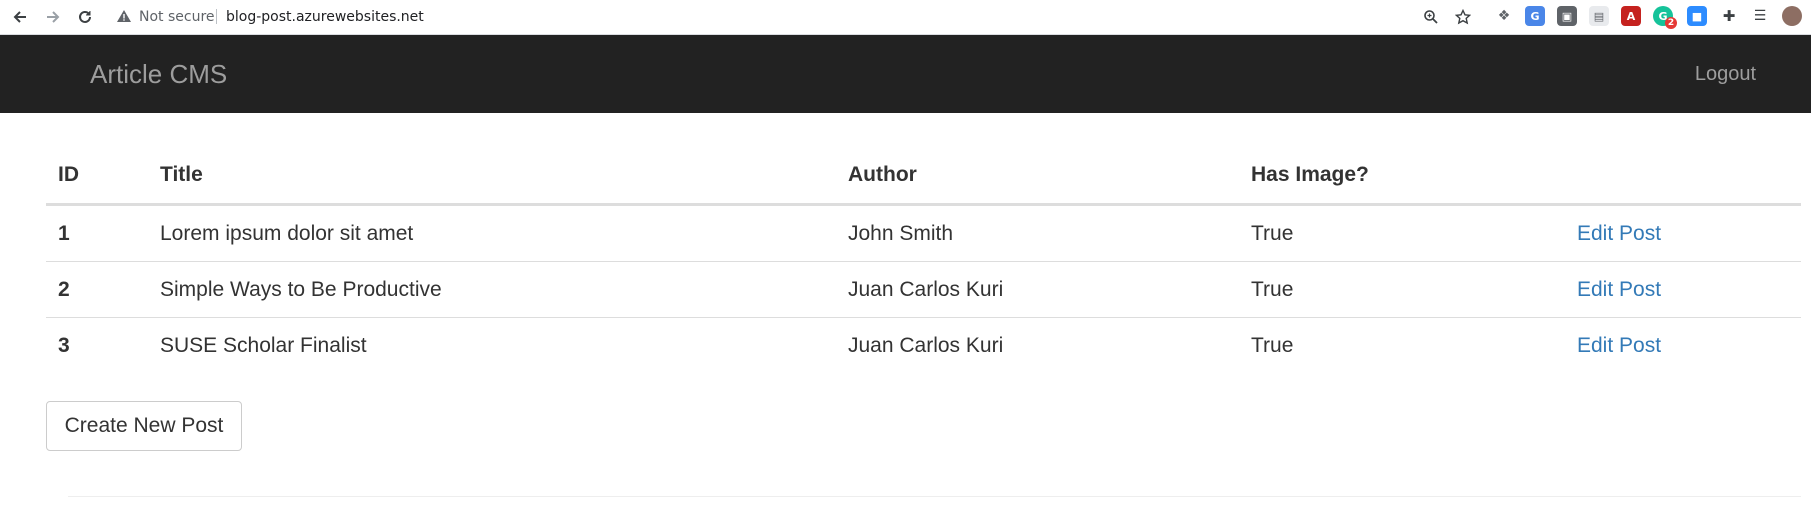  What do you see at coordinates (492, 345) in the screenshot?
I see `post-title: SUSE Scholar Finalist` at bounding box center [492, 345].